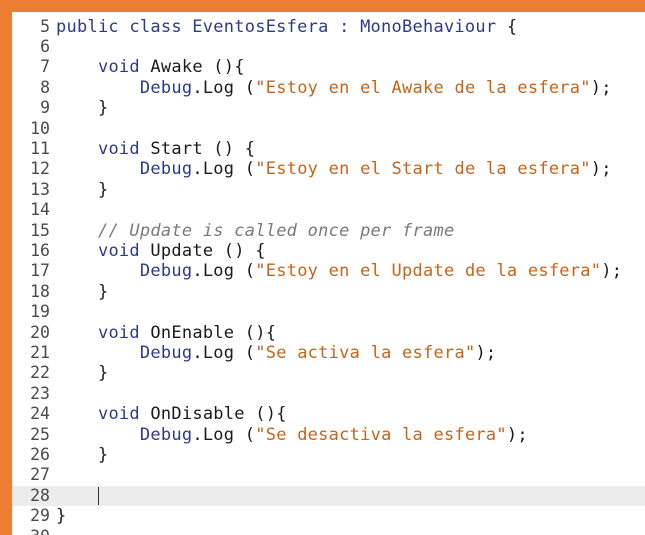 Image resolution: width=645 pixels, height=535 pixels. Describe the element at coordinates (40, 475) in the screenshot. I see `line-number: 27` at that location.